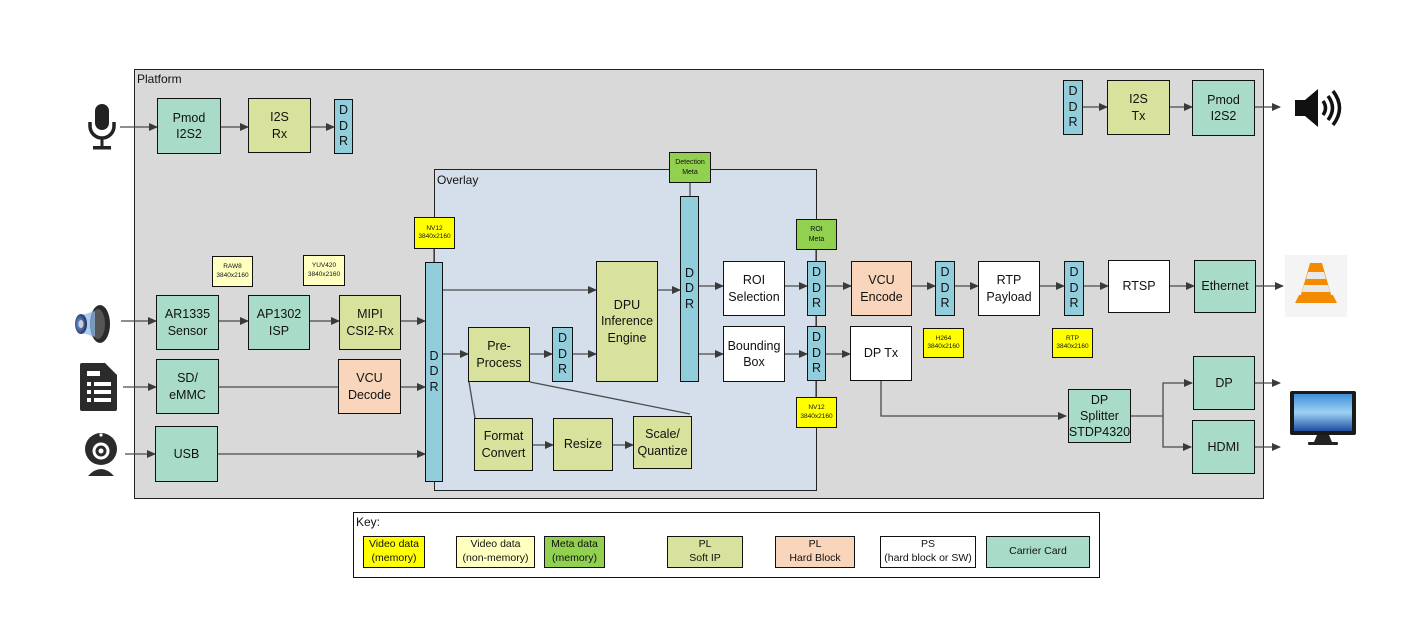 This screenshot has width=1422, height=634. I want to click on yuv420-format-label: YUV420 3840x2160, so click(324, 270).